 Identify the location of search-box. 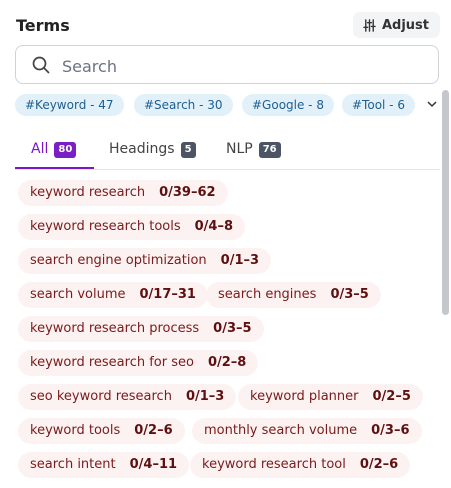
(227, 64).